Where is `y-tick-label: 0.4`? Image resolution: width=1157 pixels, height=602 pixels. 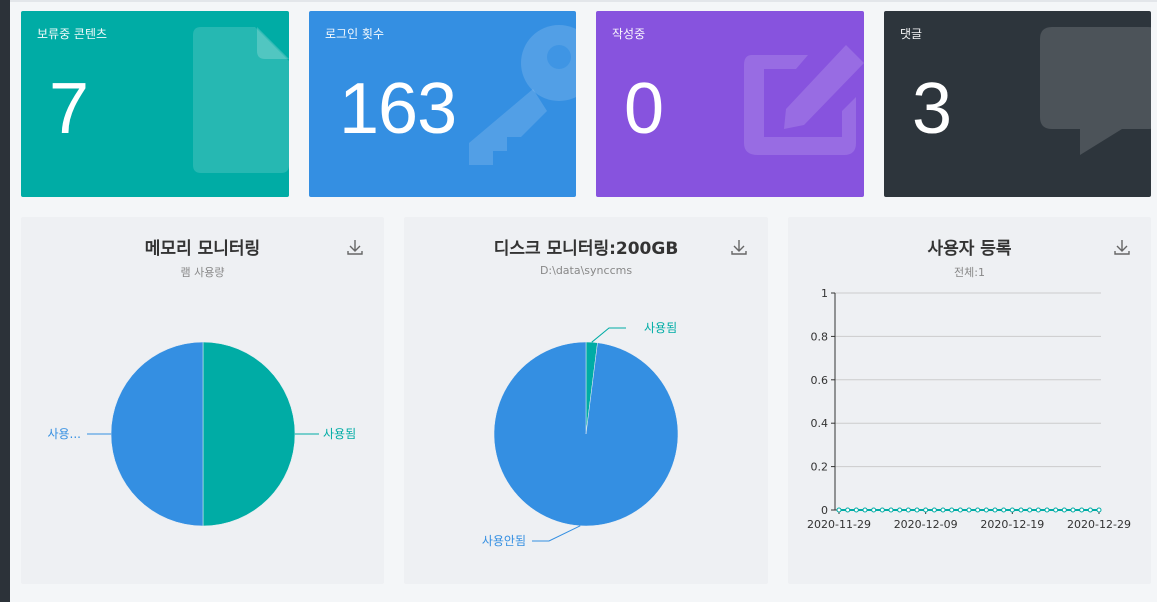 y-tick-label: 0.4 is located at coordinates (820, 423).